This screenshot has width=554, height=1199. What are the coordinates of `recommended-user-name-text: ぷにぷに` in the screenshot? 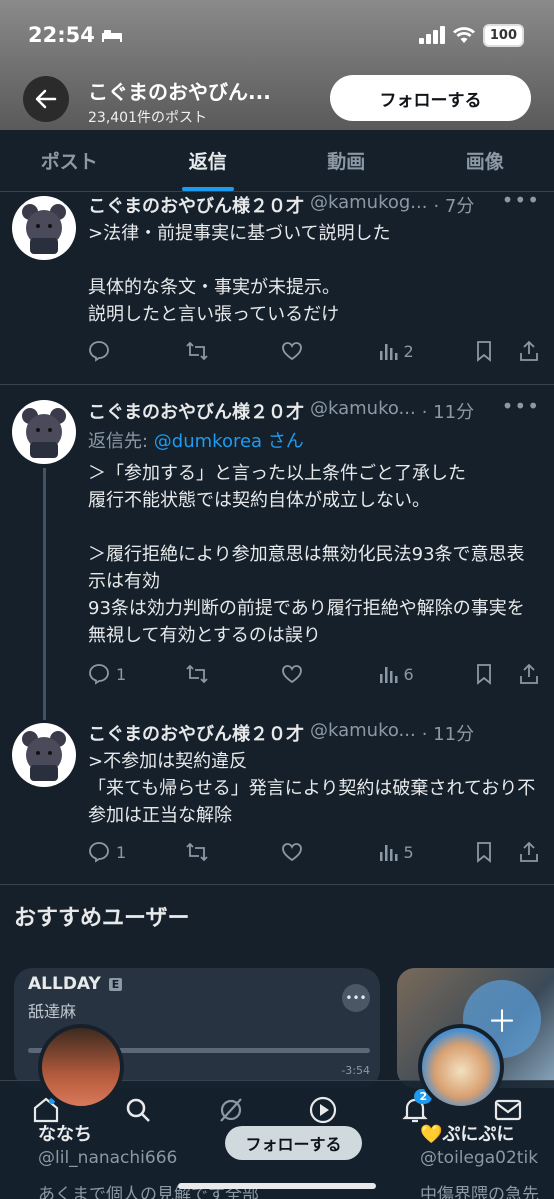 It's located at (478, 1134).